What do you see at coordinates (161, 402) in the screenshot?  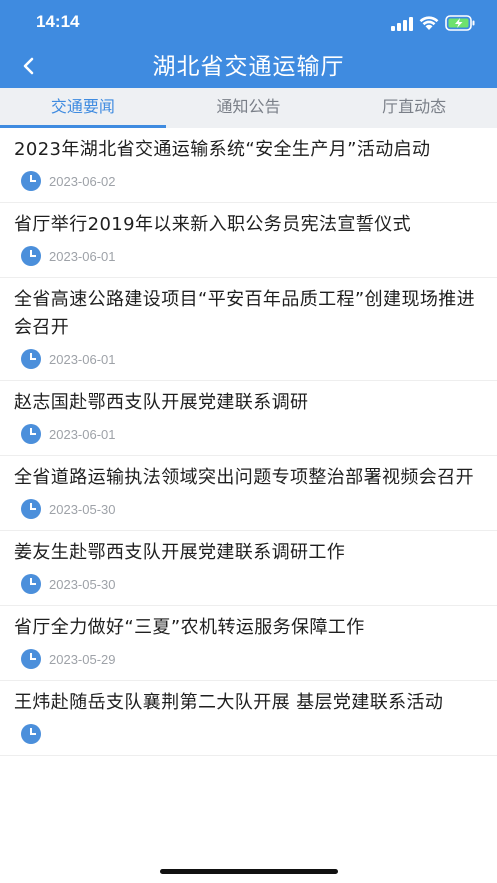 I see `news-title: 赵志国赴鄂西支队开展党建联系调研` at bounding box center [161, 402].